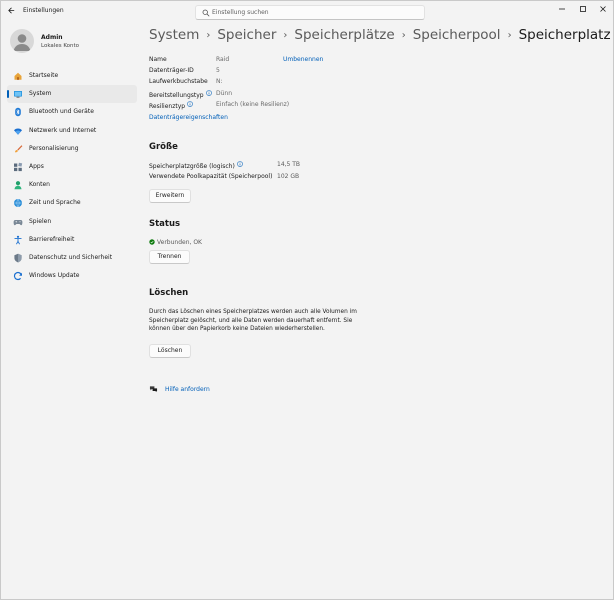 The height and width of the screenshot is (600, 614). I want to click on gamepad-icon, so click(18, 222).